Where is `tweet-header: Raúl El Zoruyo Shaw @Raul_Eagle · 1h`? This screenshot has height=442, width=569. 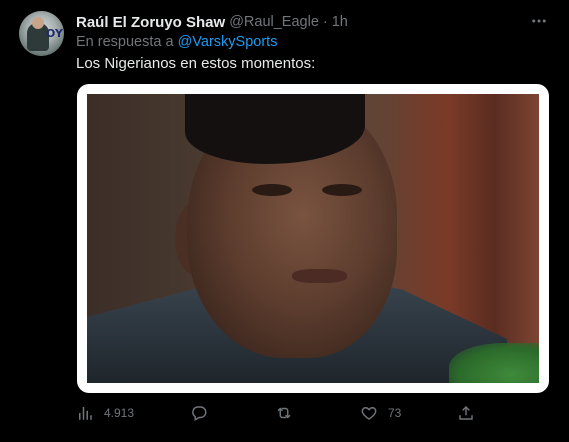 tweet-header: Raúl El Zoruyo Shaw @Raul_Eagle · 1h is located at coordinates (212, 22).